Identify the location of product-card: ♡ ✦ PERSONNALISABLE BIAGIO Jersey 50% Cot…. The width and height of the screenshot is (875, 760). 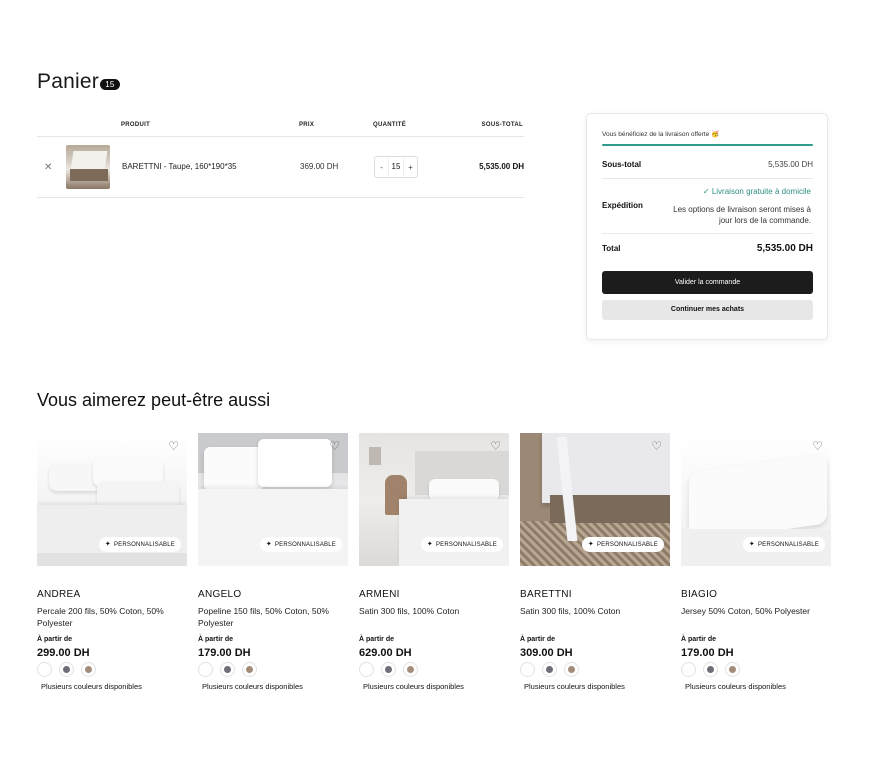
(756, 562).